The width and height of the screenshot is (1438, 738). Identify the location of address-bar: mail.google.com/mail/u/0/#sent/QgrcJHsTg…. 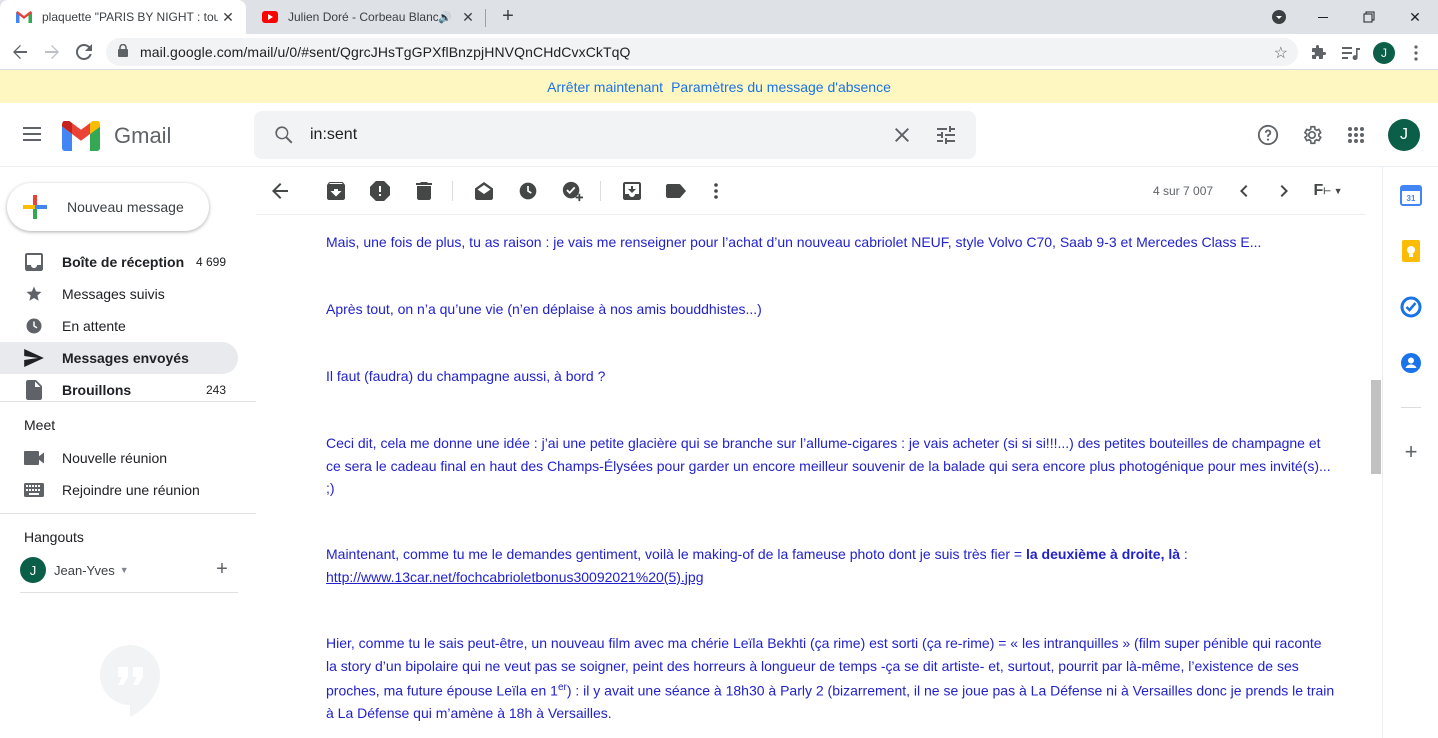
(702, 52).